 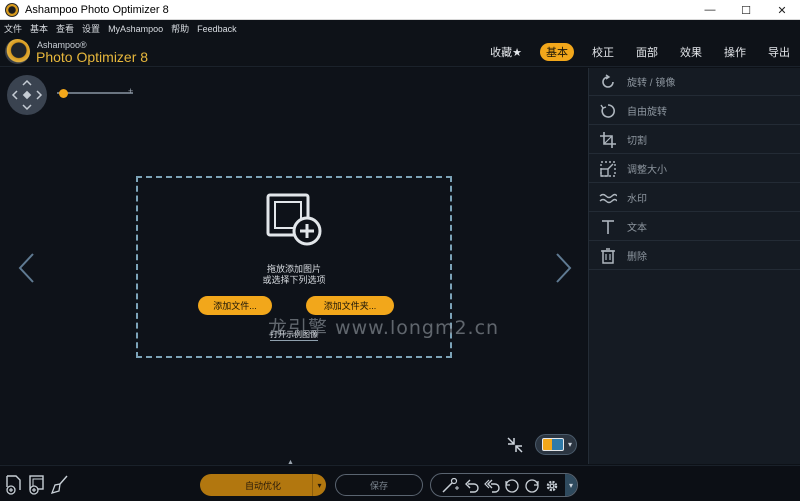 I want to click on panel-item-watermark: 水印, so click(x=694, y=198).